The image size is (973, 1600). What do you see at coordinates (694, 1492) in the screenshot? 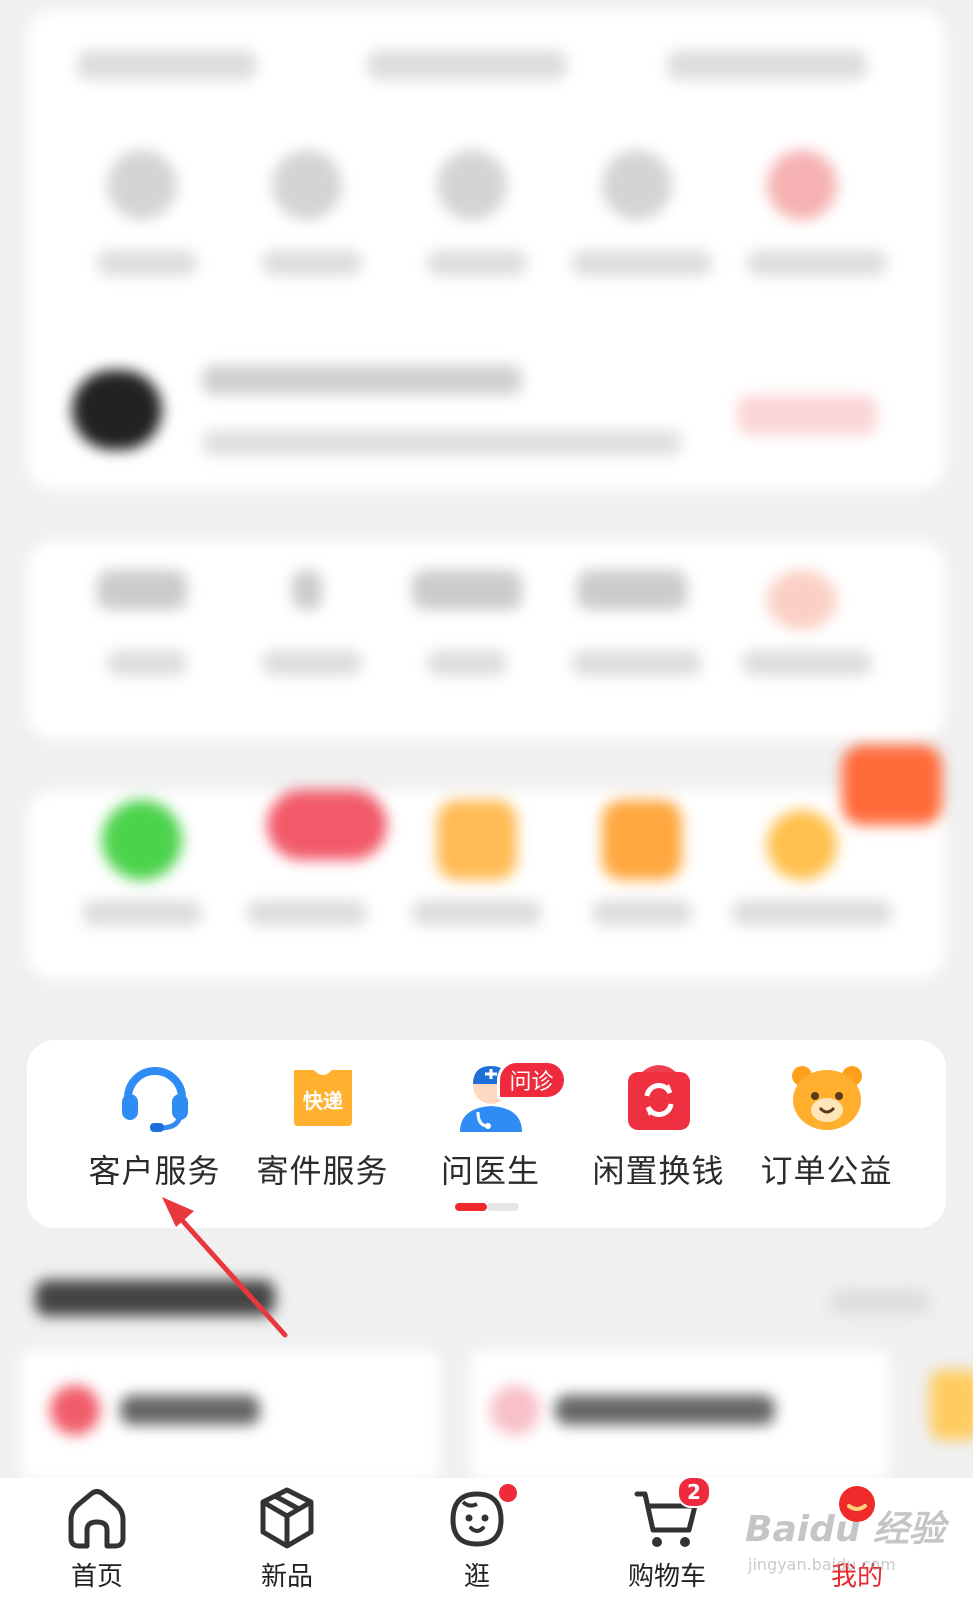
I see `cart-count-badge: 2` at bounding box center [694, 1492].